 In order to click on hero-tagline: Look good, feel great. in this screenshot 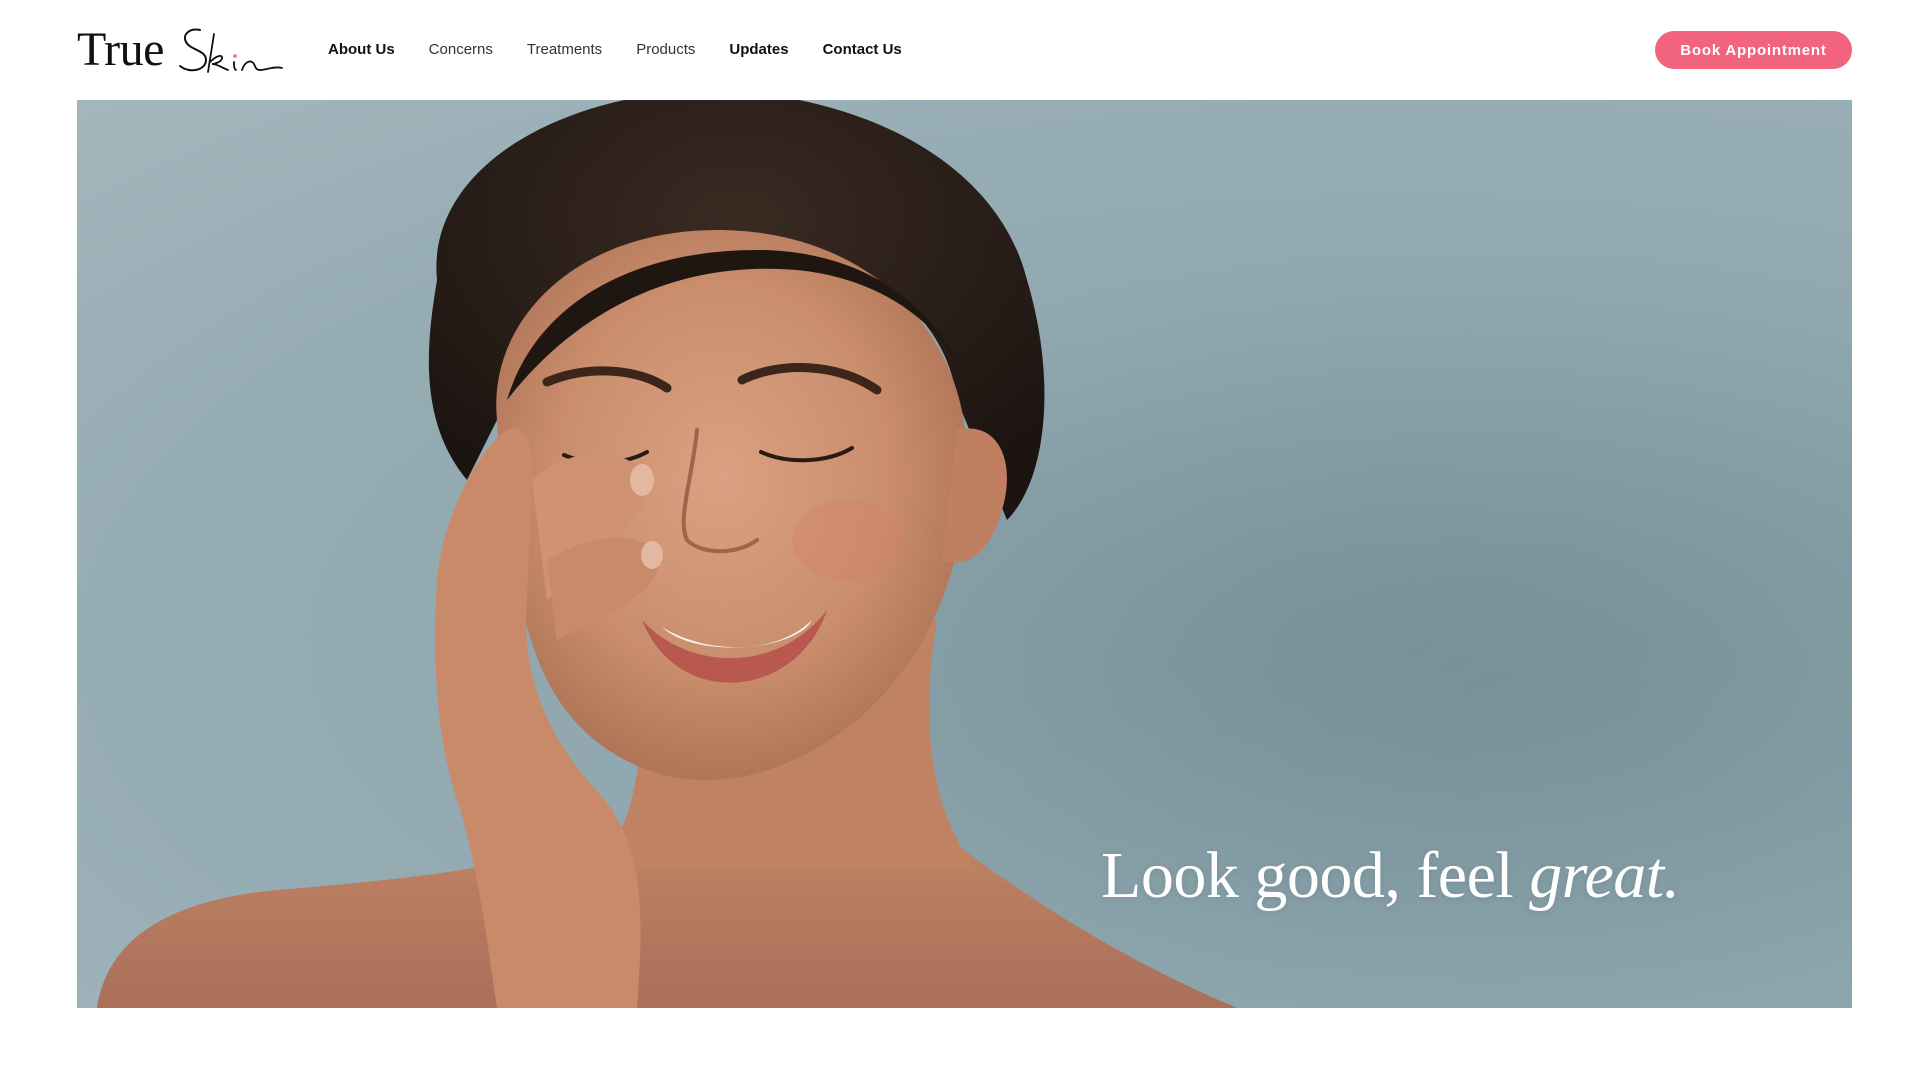, I will do `click(1390, 876)`.